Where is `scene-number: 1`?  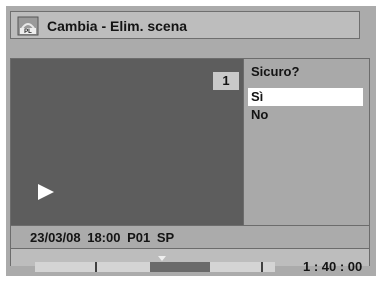 scene-number: 1 is located at coordinates (226, 81).